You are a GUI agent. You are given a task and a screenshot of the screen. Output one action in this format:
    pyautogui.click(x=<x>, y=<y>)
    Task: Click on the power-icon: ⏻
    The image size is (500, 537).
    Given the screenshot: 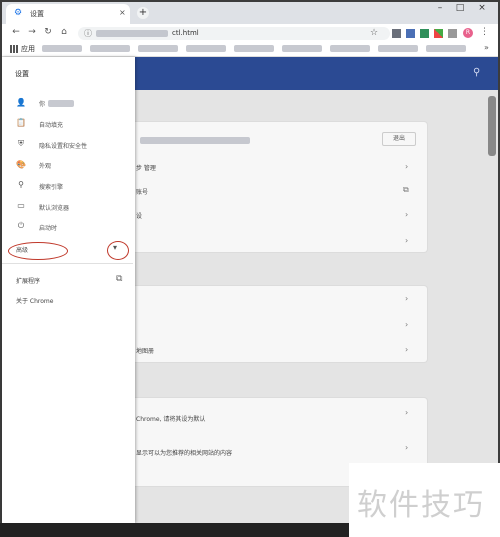 What is the action you would take?
    pyautogui.click(x=21, y=225)
    